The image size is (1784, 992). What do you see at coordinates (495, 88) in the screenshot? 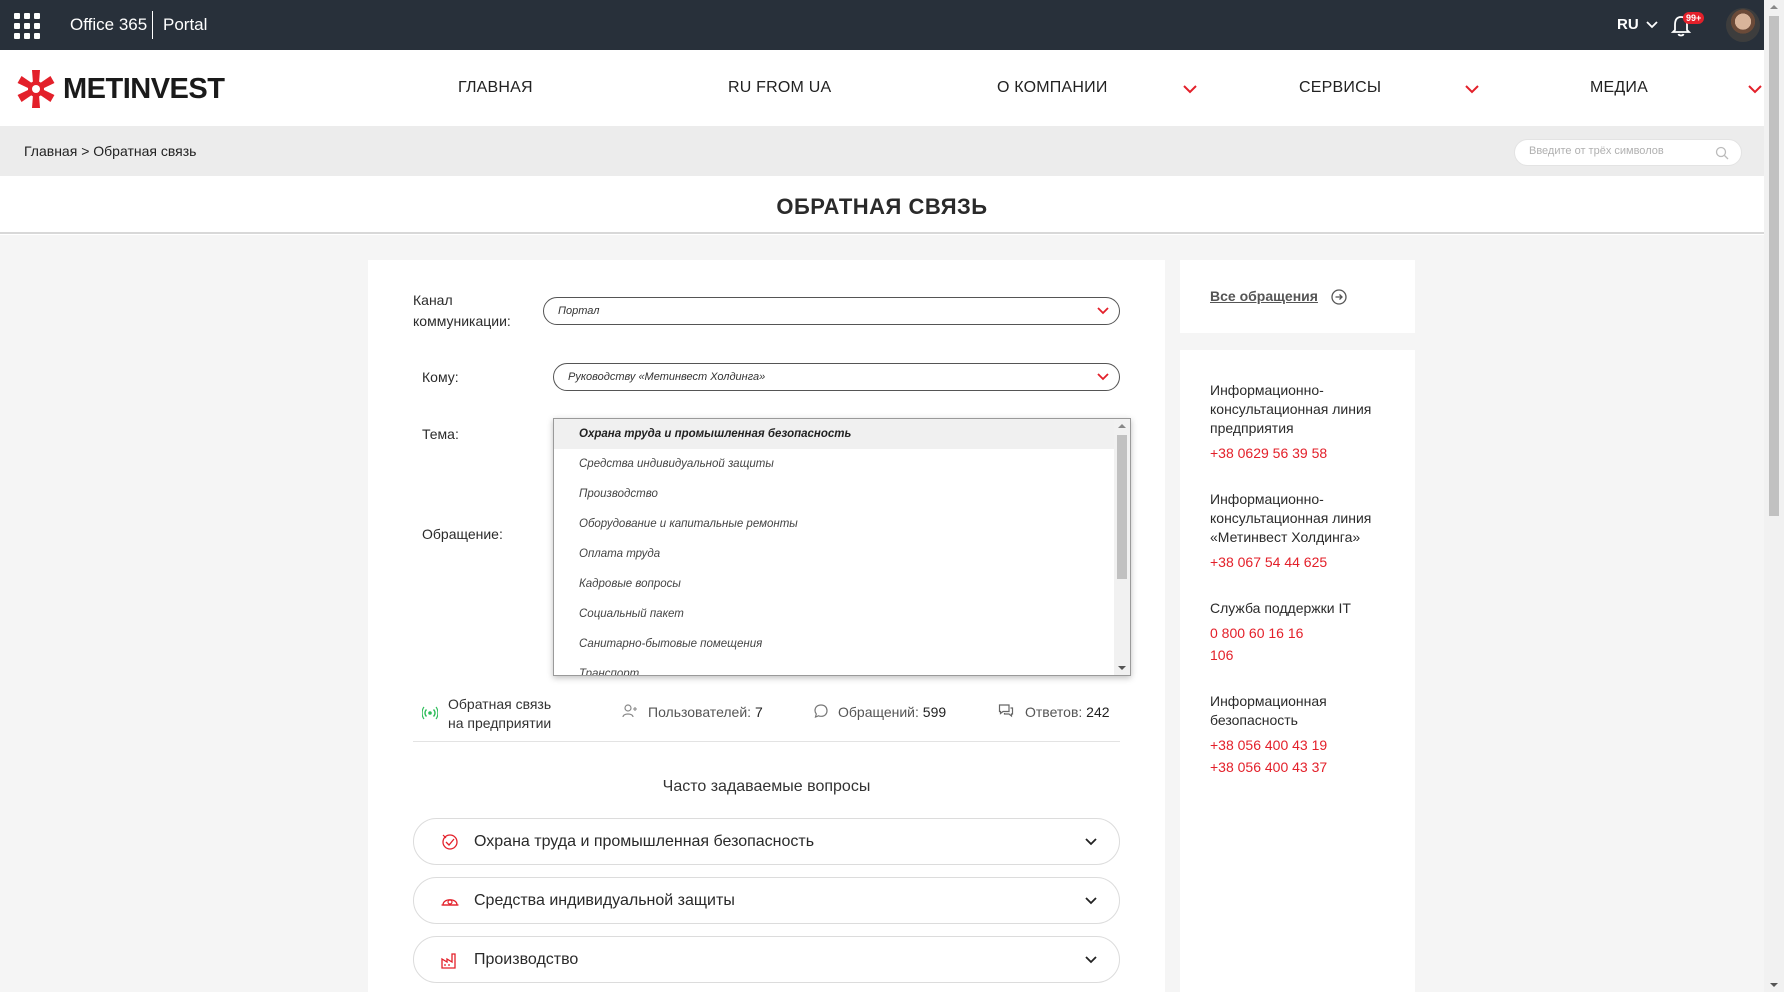
I see `nav-home: ГЛАВНАЯ` at bounding box center [495, 88].